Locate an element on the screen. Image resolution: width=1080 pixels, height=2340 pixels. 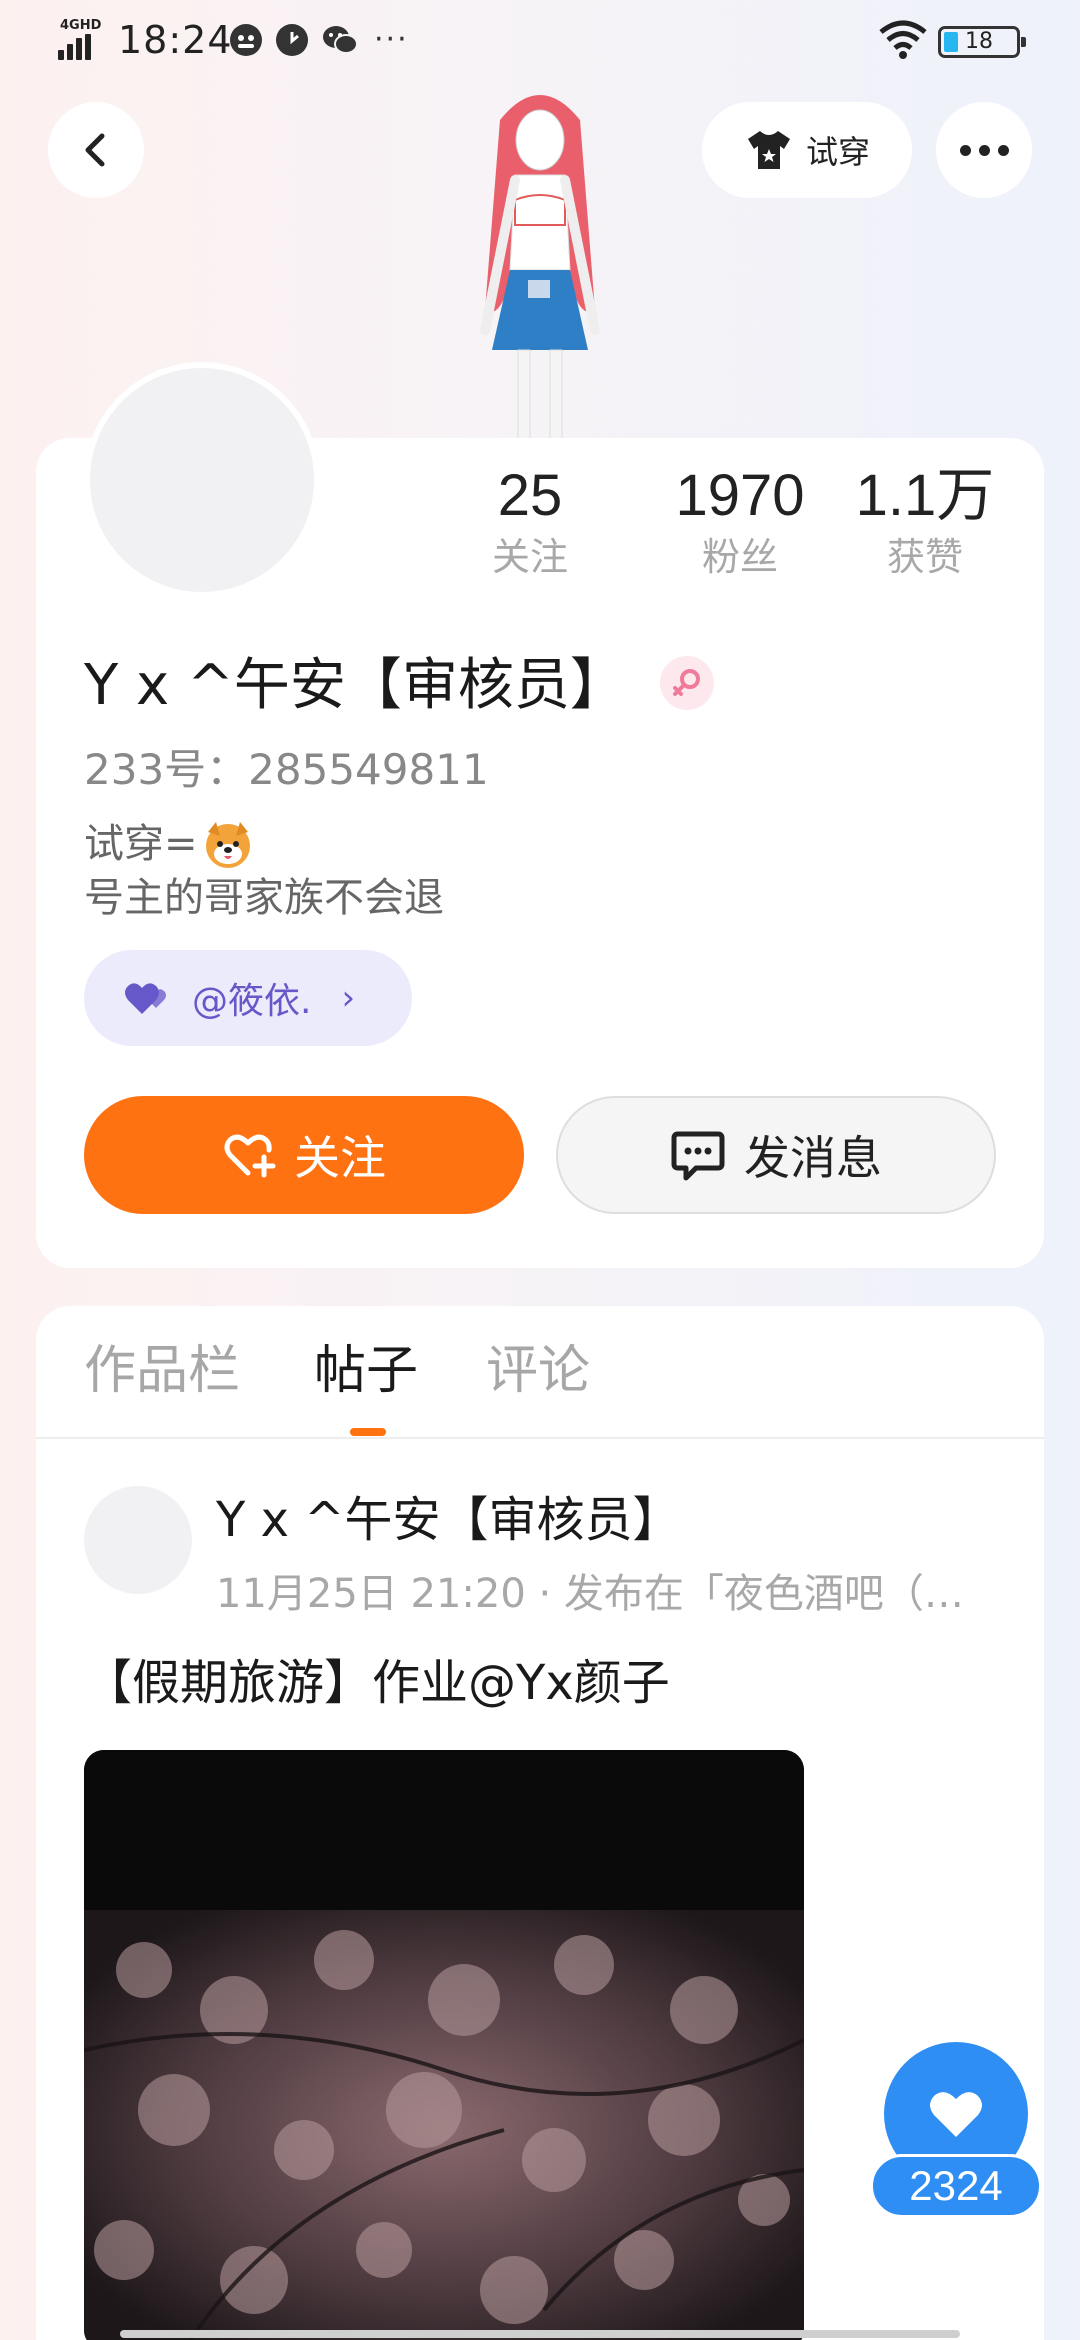
cp-relation-tag: @筱依. › is located at coordinates (248, 998).